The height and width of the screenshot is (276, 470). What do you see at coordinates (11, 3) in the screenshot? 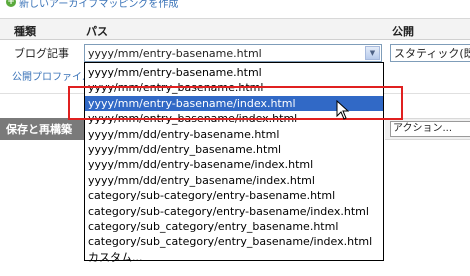
I see `add-icon: +` at bounding box center [11, 3].